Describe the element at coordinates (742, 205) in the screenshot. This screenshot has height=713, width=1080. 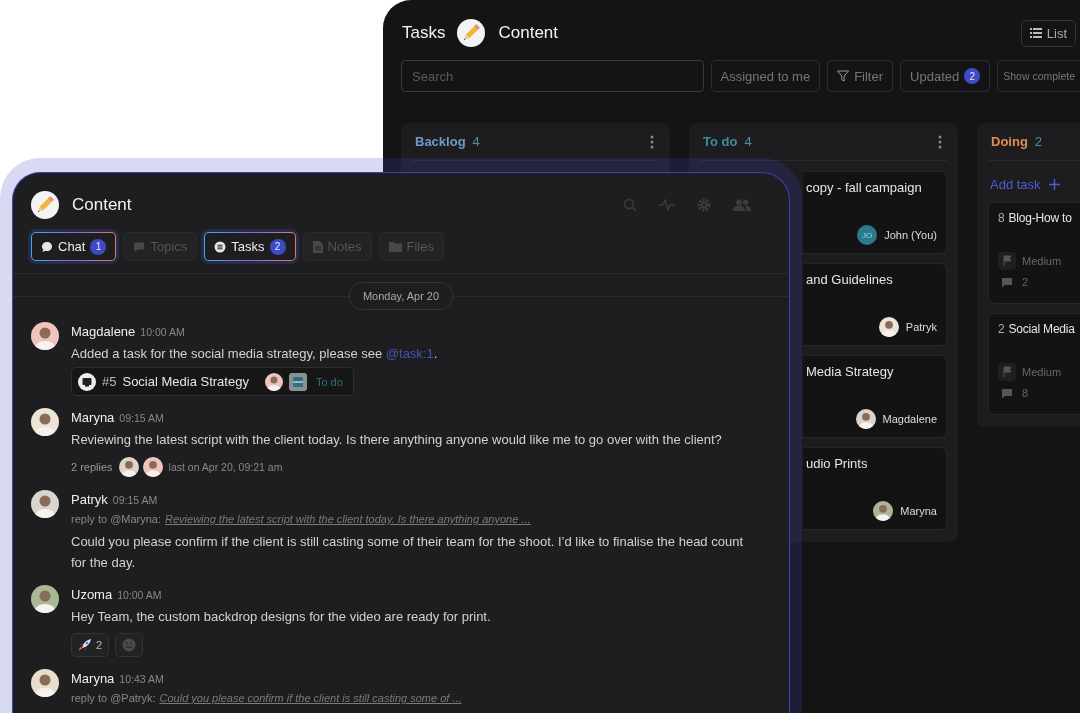
I see `members-icon` at that location.